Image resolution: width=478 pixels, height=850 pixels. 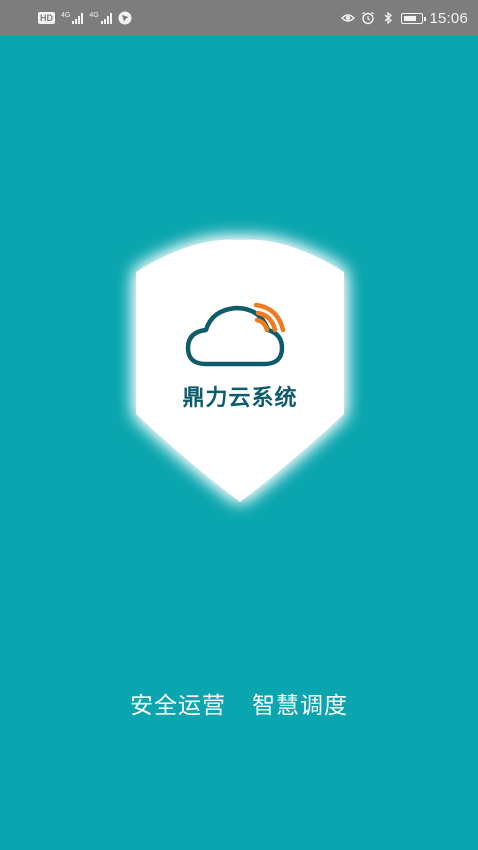 What do you see at coordinates (240, 398) in the screenshot?
I see `app-name: 鼎力云系统` at bounding box center [240, 398].